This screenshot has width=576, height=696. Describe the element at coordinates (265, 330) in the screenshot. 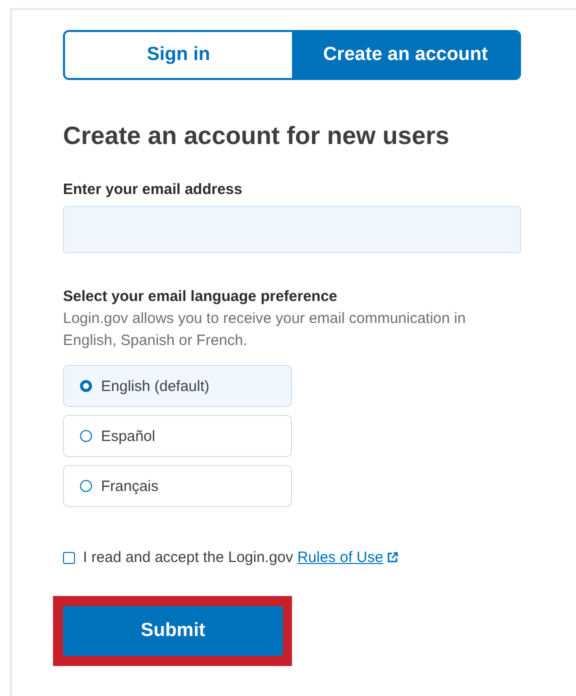

I see `hint-text: Login.gov allows you to receive your email communication in English, Spanish or French.` at that location.